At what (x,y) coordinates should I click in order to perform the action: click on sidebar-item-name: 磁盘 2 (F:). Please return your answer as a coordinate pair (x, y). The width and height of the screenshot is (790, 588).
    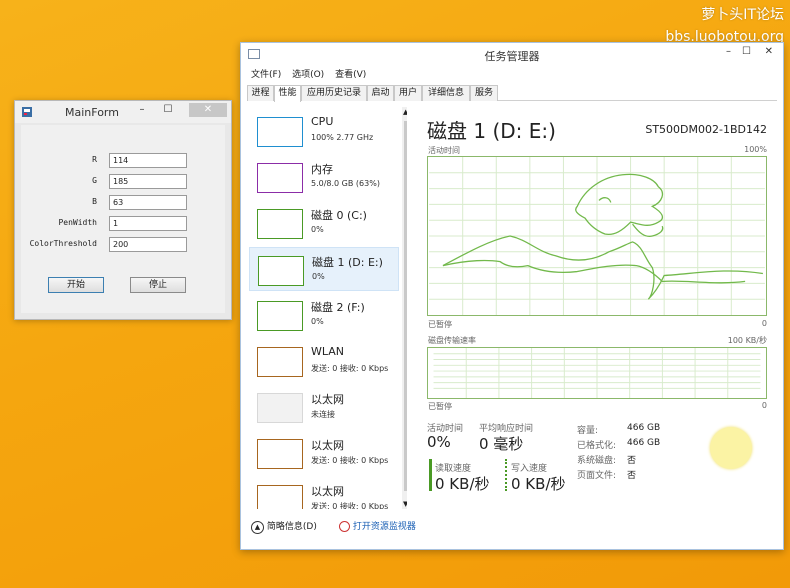
    Looking at the image, I should click on (338, 307).